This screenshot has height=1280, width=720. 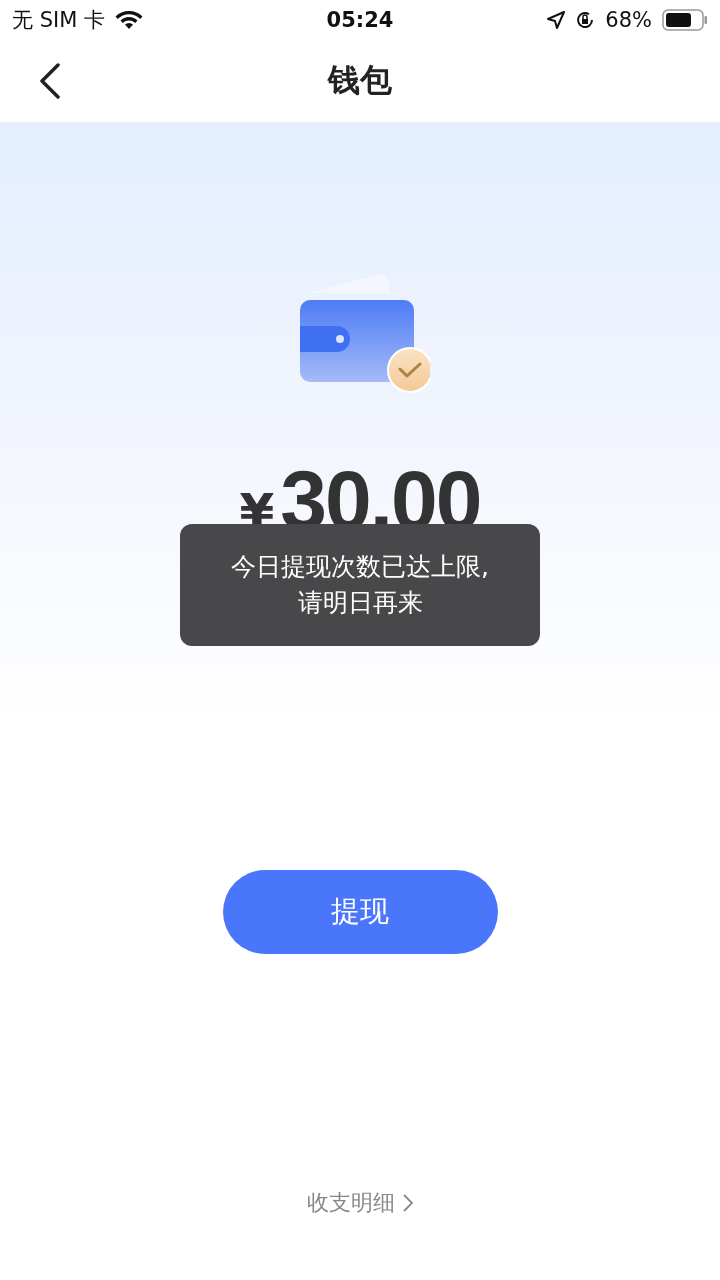 I want to click on page-title: 钱包, so click(x=360, y=80).